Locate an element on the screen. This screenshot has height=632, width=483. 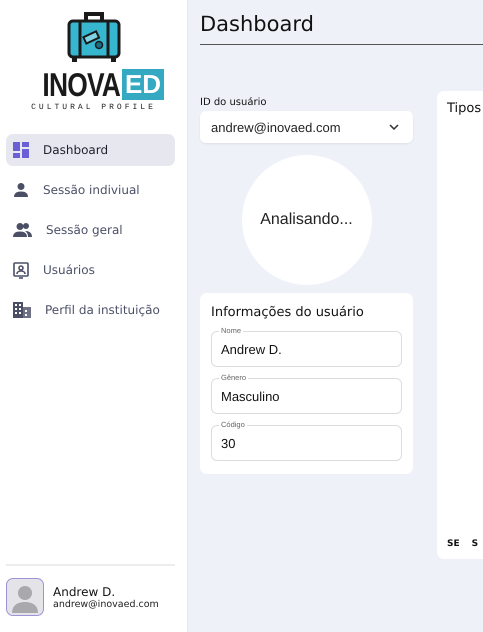
person-icon is located at coordinates (21, 190).